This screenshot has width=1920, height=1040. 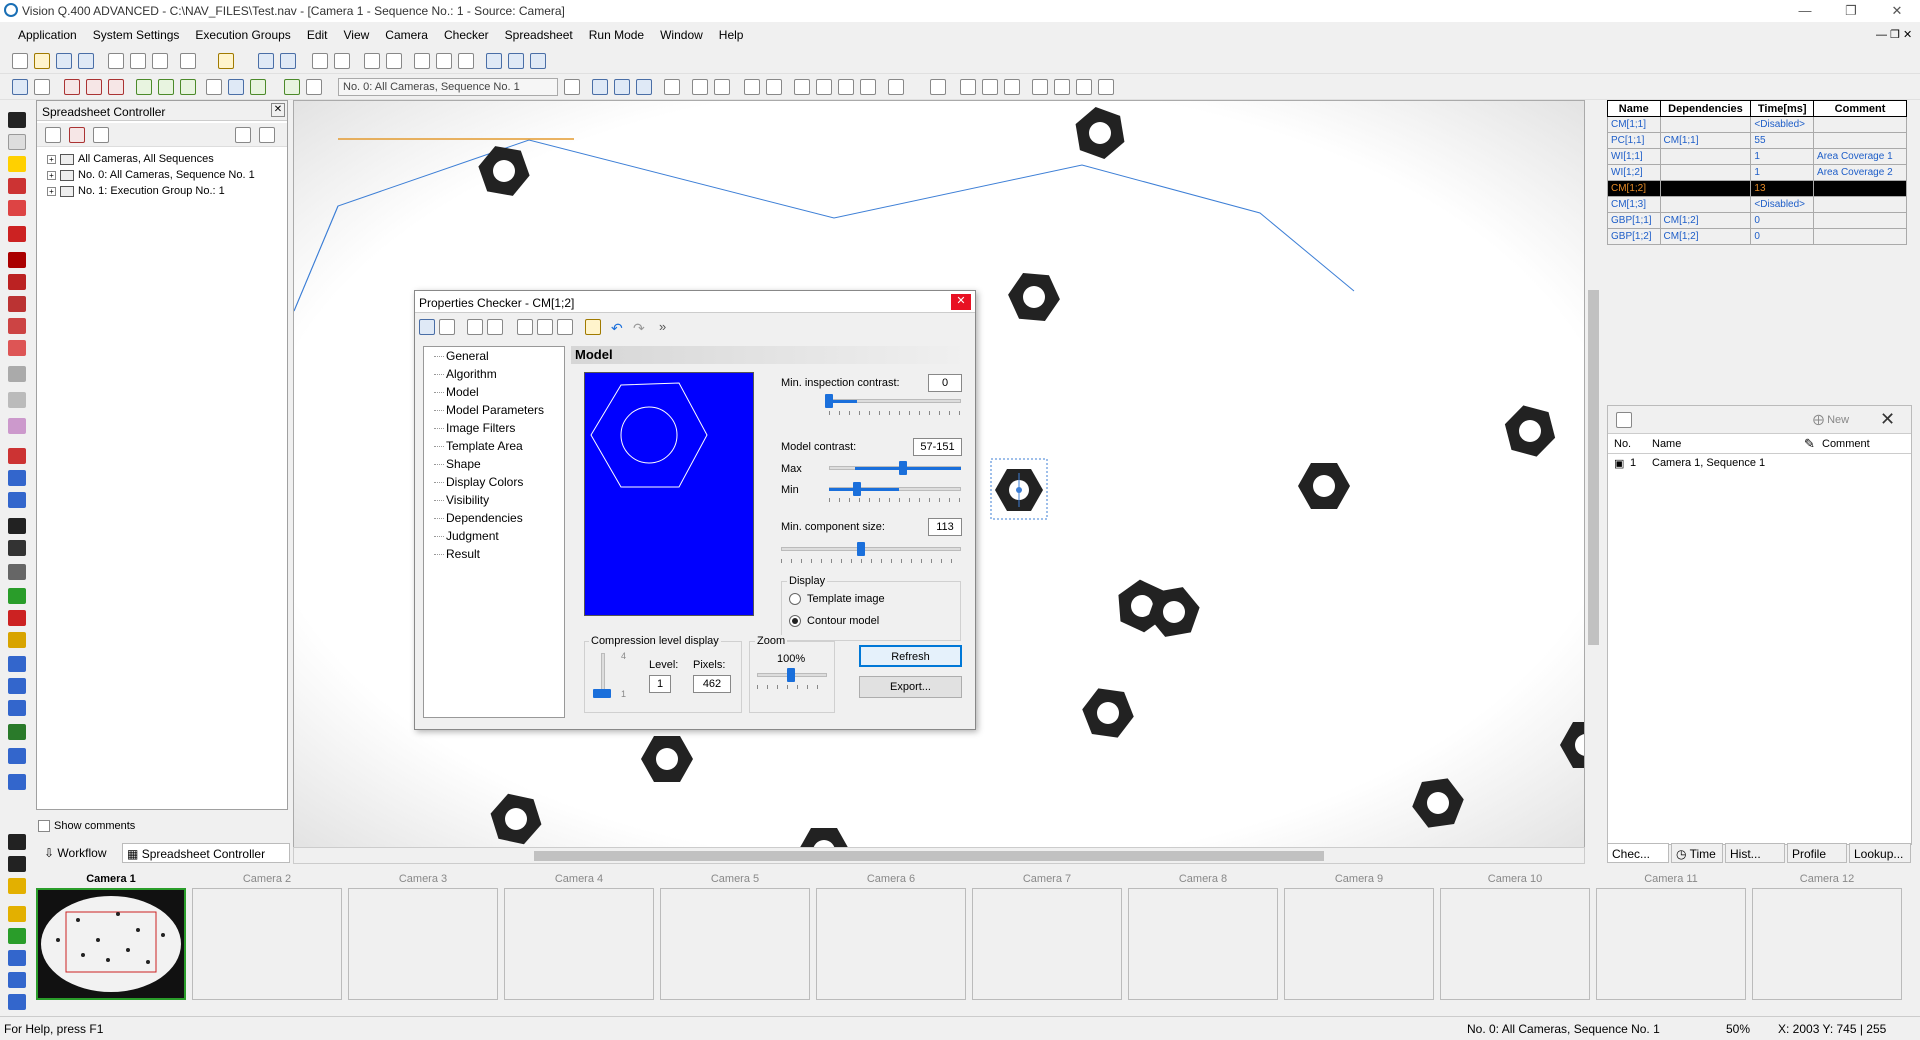 What do you see at coordinates (1831, 419) in the screenshot?
I see `new-sequence-button: ⨁ New` at bounding box center [1831, 419].